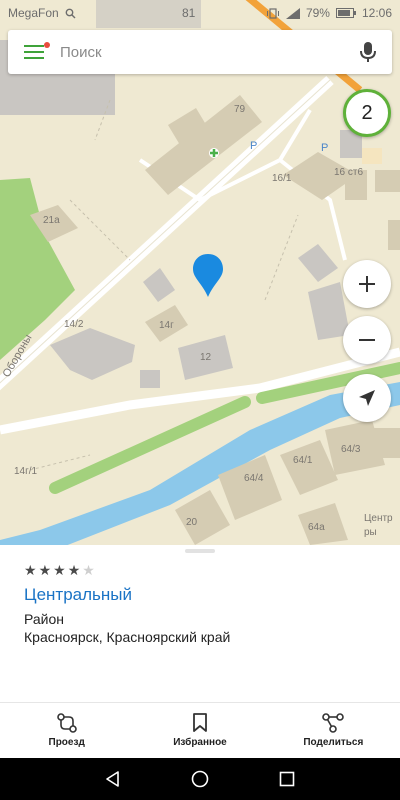  What do you see at coordinates (333, 723) in the screenshot?
I see `share-icon` at bounding box center [333, 723].